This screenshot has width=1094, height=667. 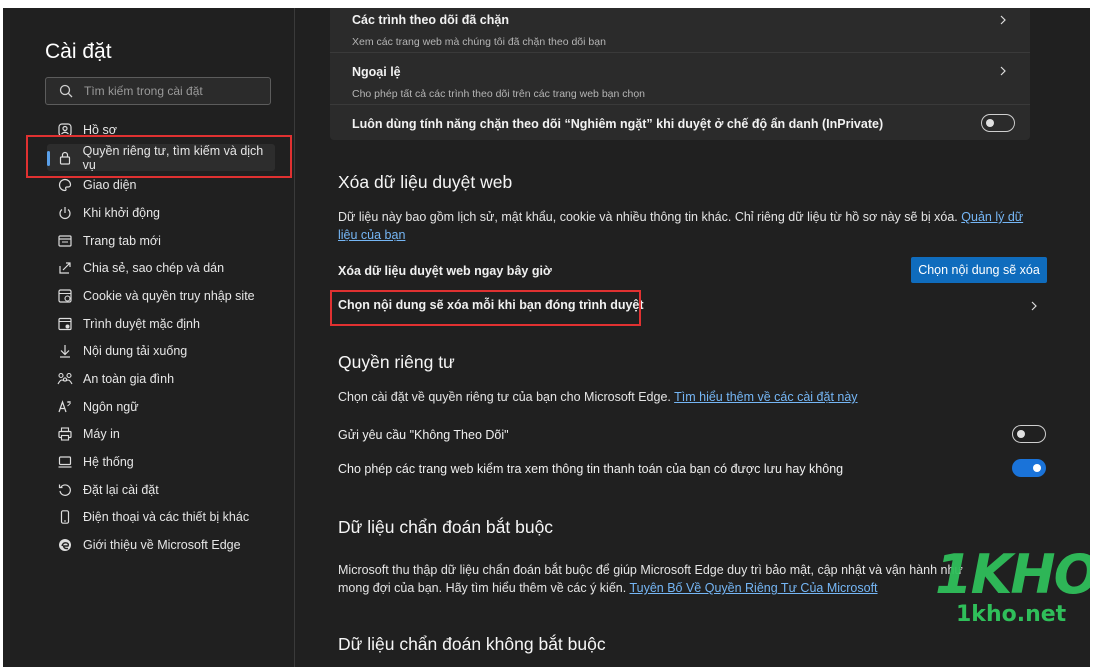 I want to click on family-icon, so click(x=65, y=379).